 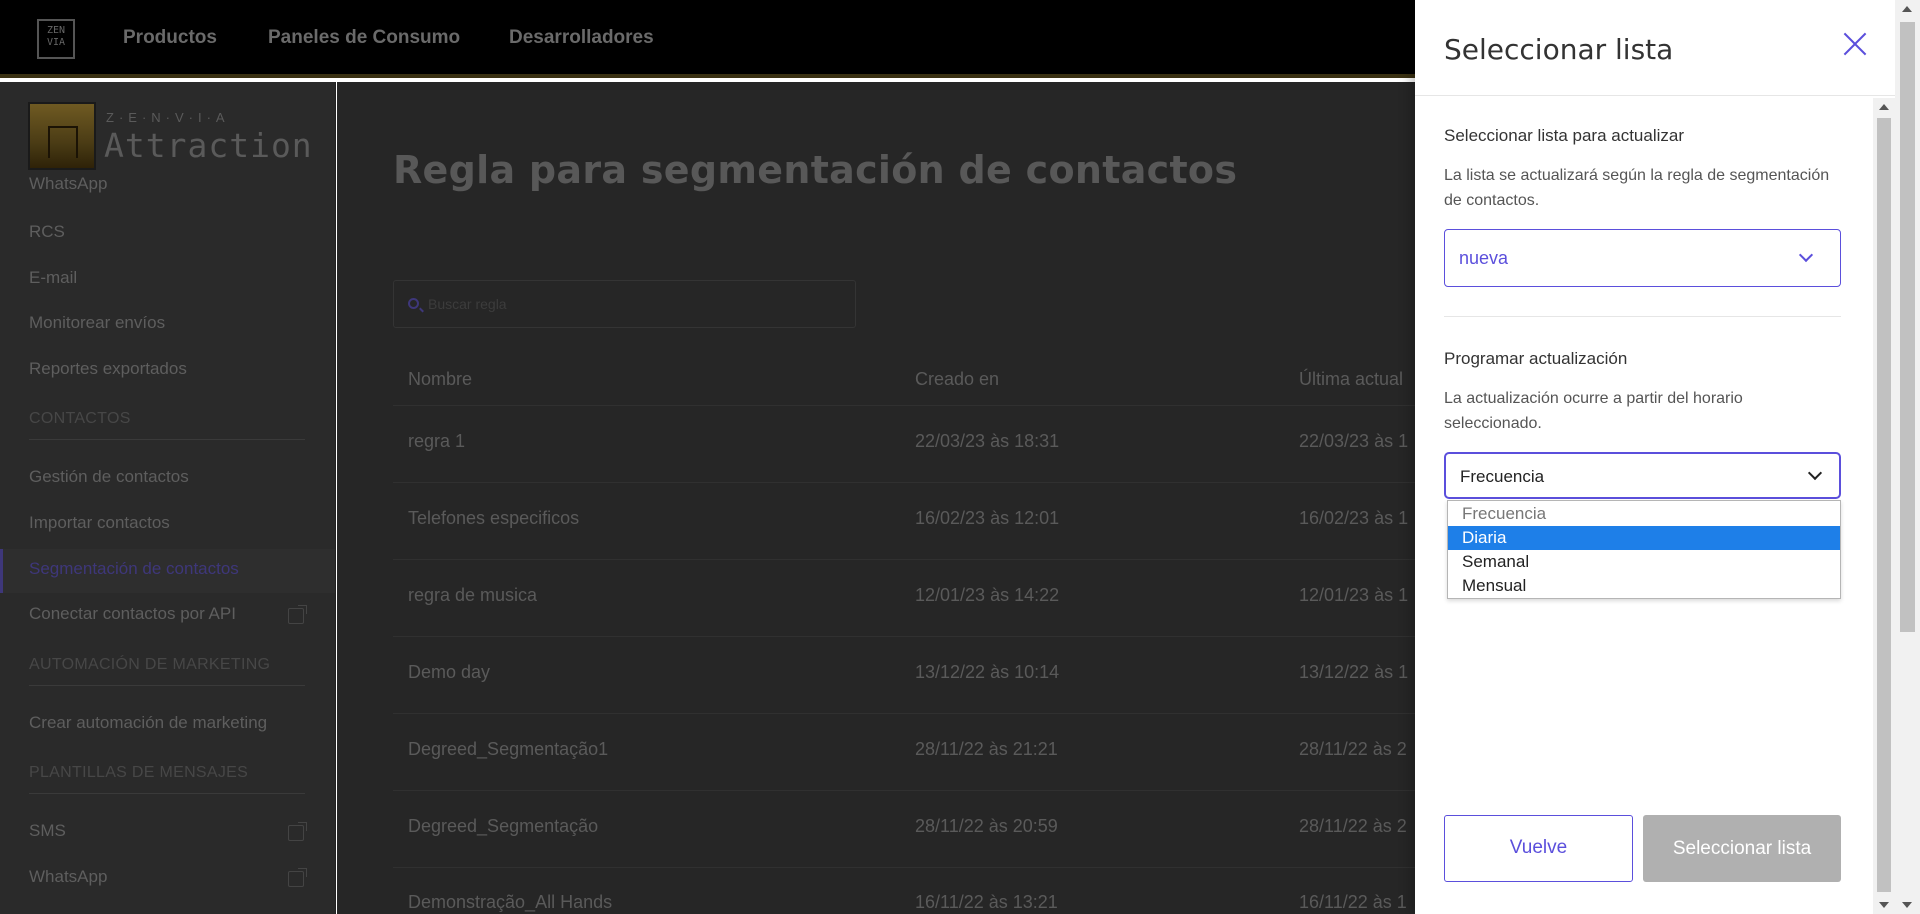 What do you see at coordinates (957, 379) in the screenshot?
I see `column-header-creado: Creado en` at bounding box center [957, 379].